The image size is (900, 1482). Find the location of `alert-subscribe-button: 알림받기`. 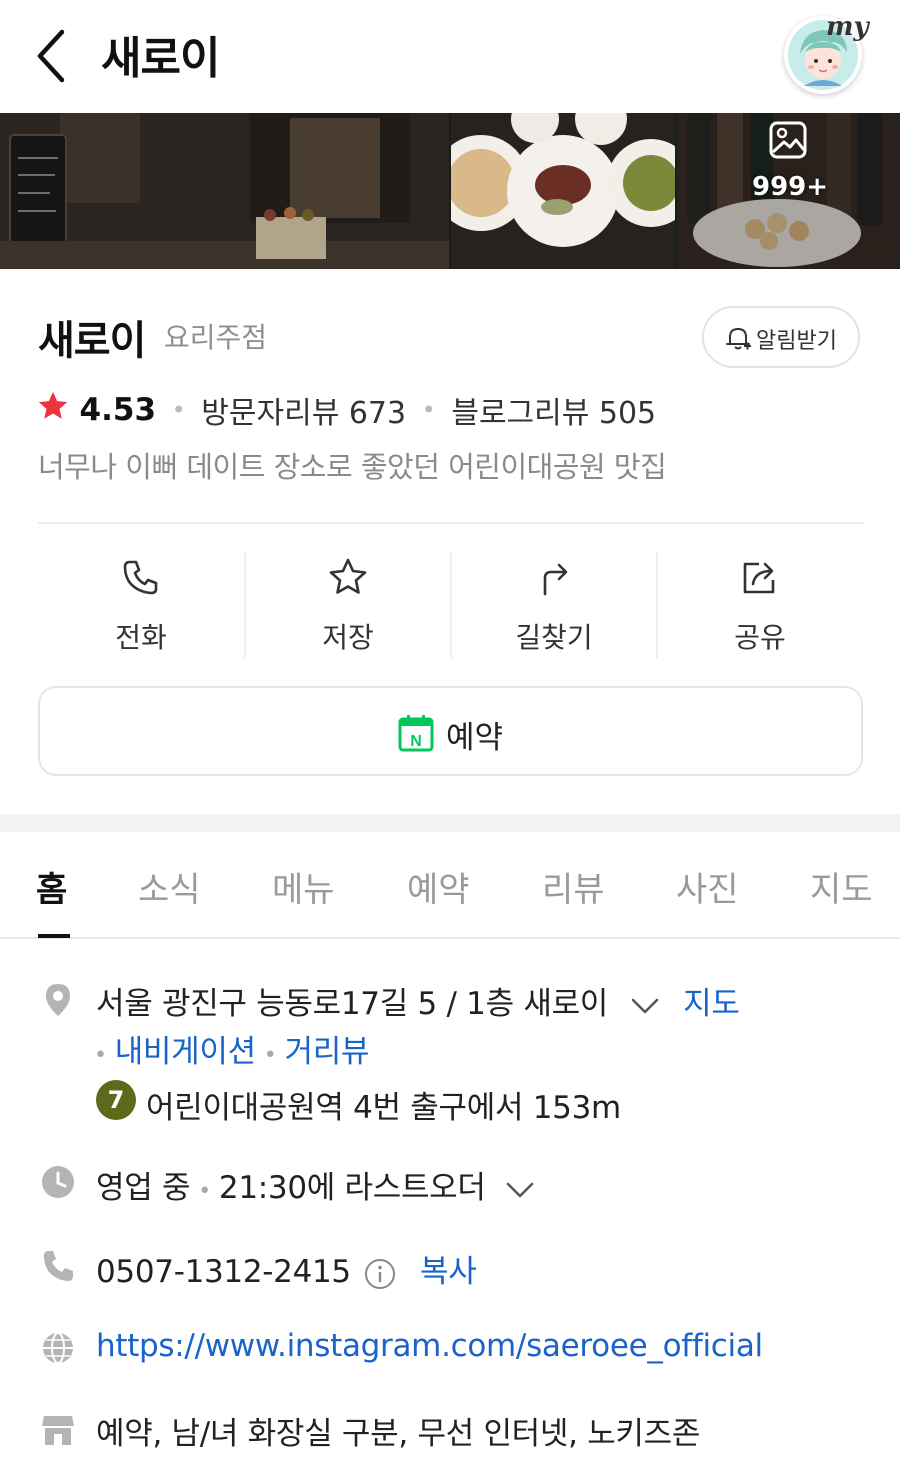

alert-subscribe-button: 알림받기 is located at coordinates (781, 337).